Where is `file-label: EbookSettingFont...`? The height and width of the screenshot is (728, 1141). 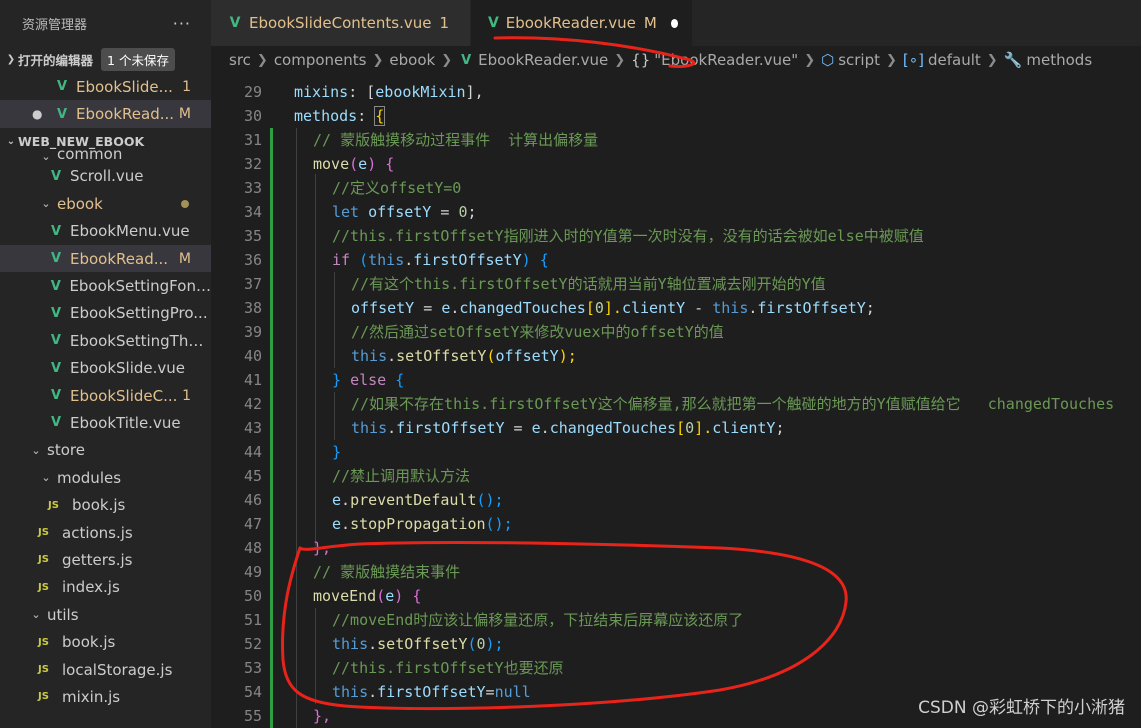
file-label: EbookSettingFont... is located at coordinates (140, 286).